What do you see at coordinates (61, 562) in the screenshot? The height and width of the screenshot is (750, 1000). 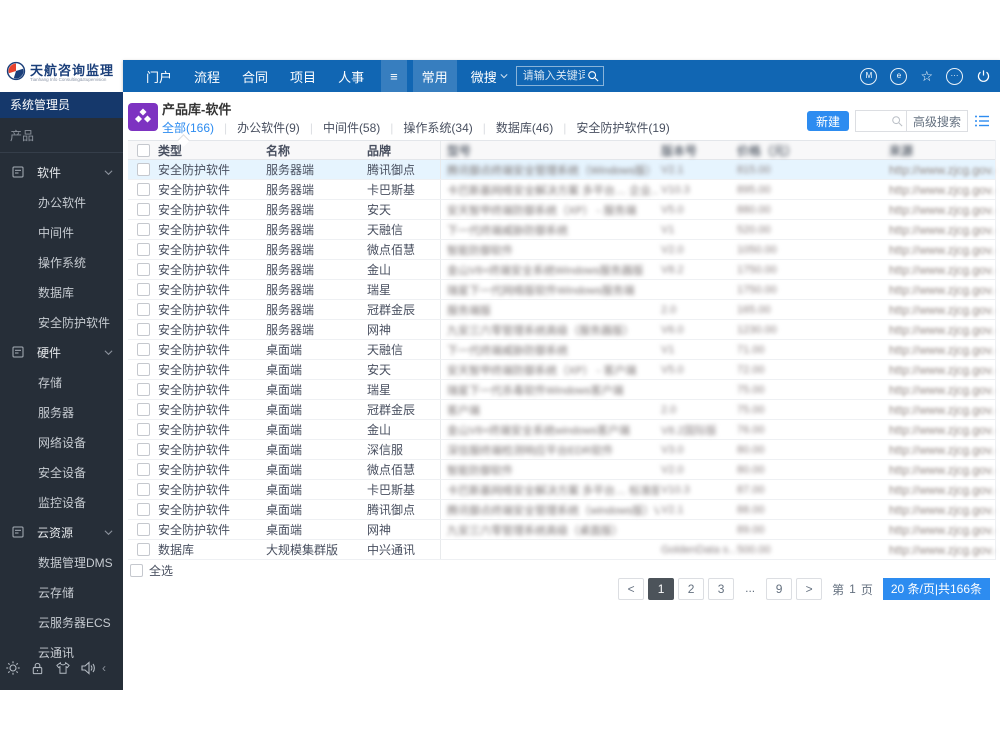 I see `sidebar-item: 数据管理DMS` at bounding box center [61, 562].